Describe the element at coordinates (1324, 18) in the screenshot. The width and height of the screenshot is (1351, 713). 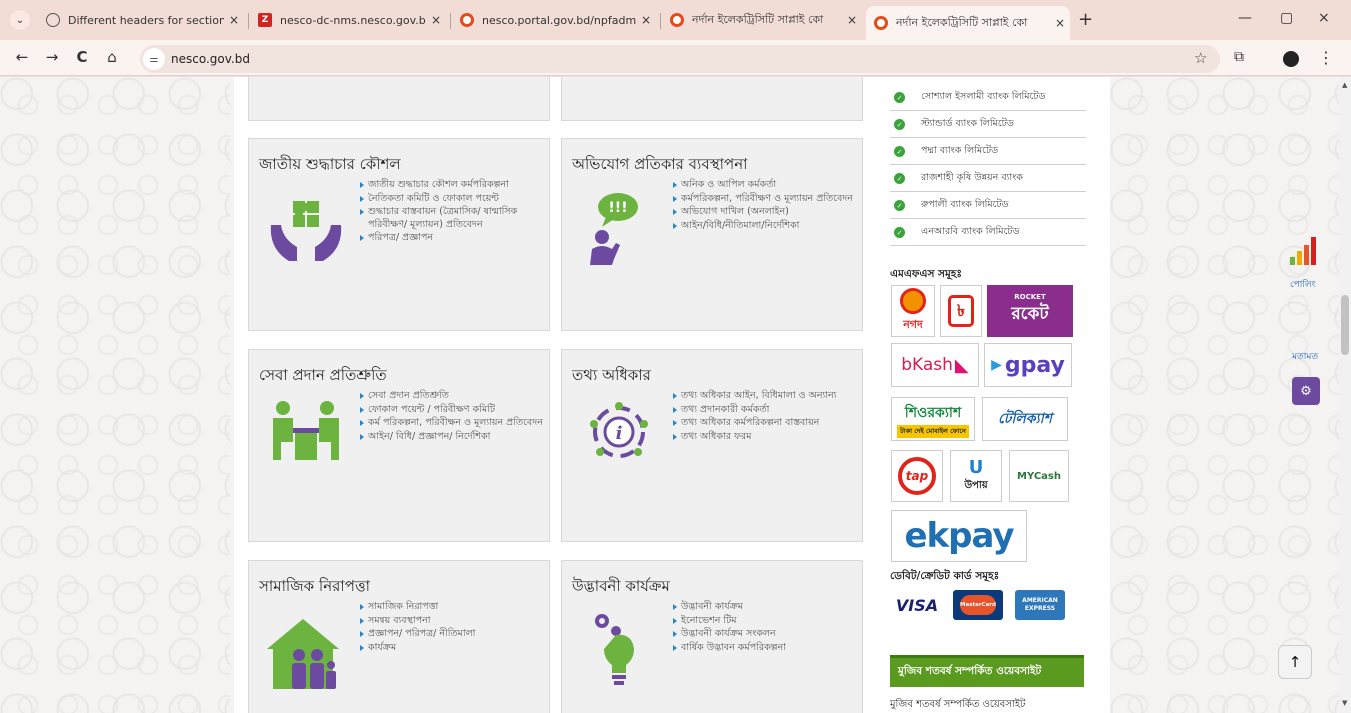
I see `close-window-button: ×` at that location.